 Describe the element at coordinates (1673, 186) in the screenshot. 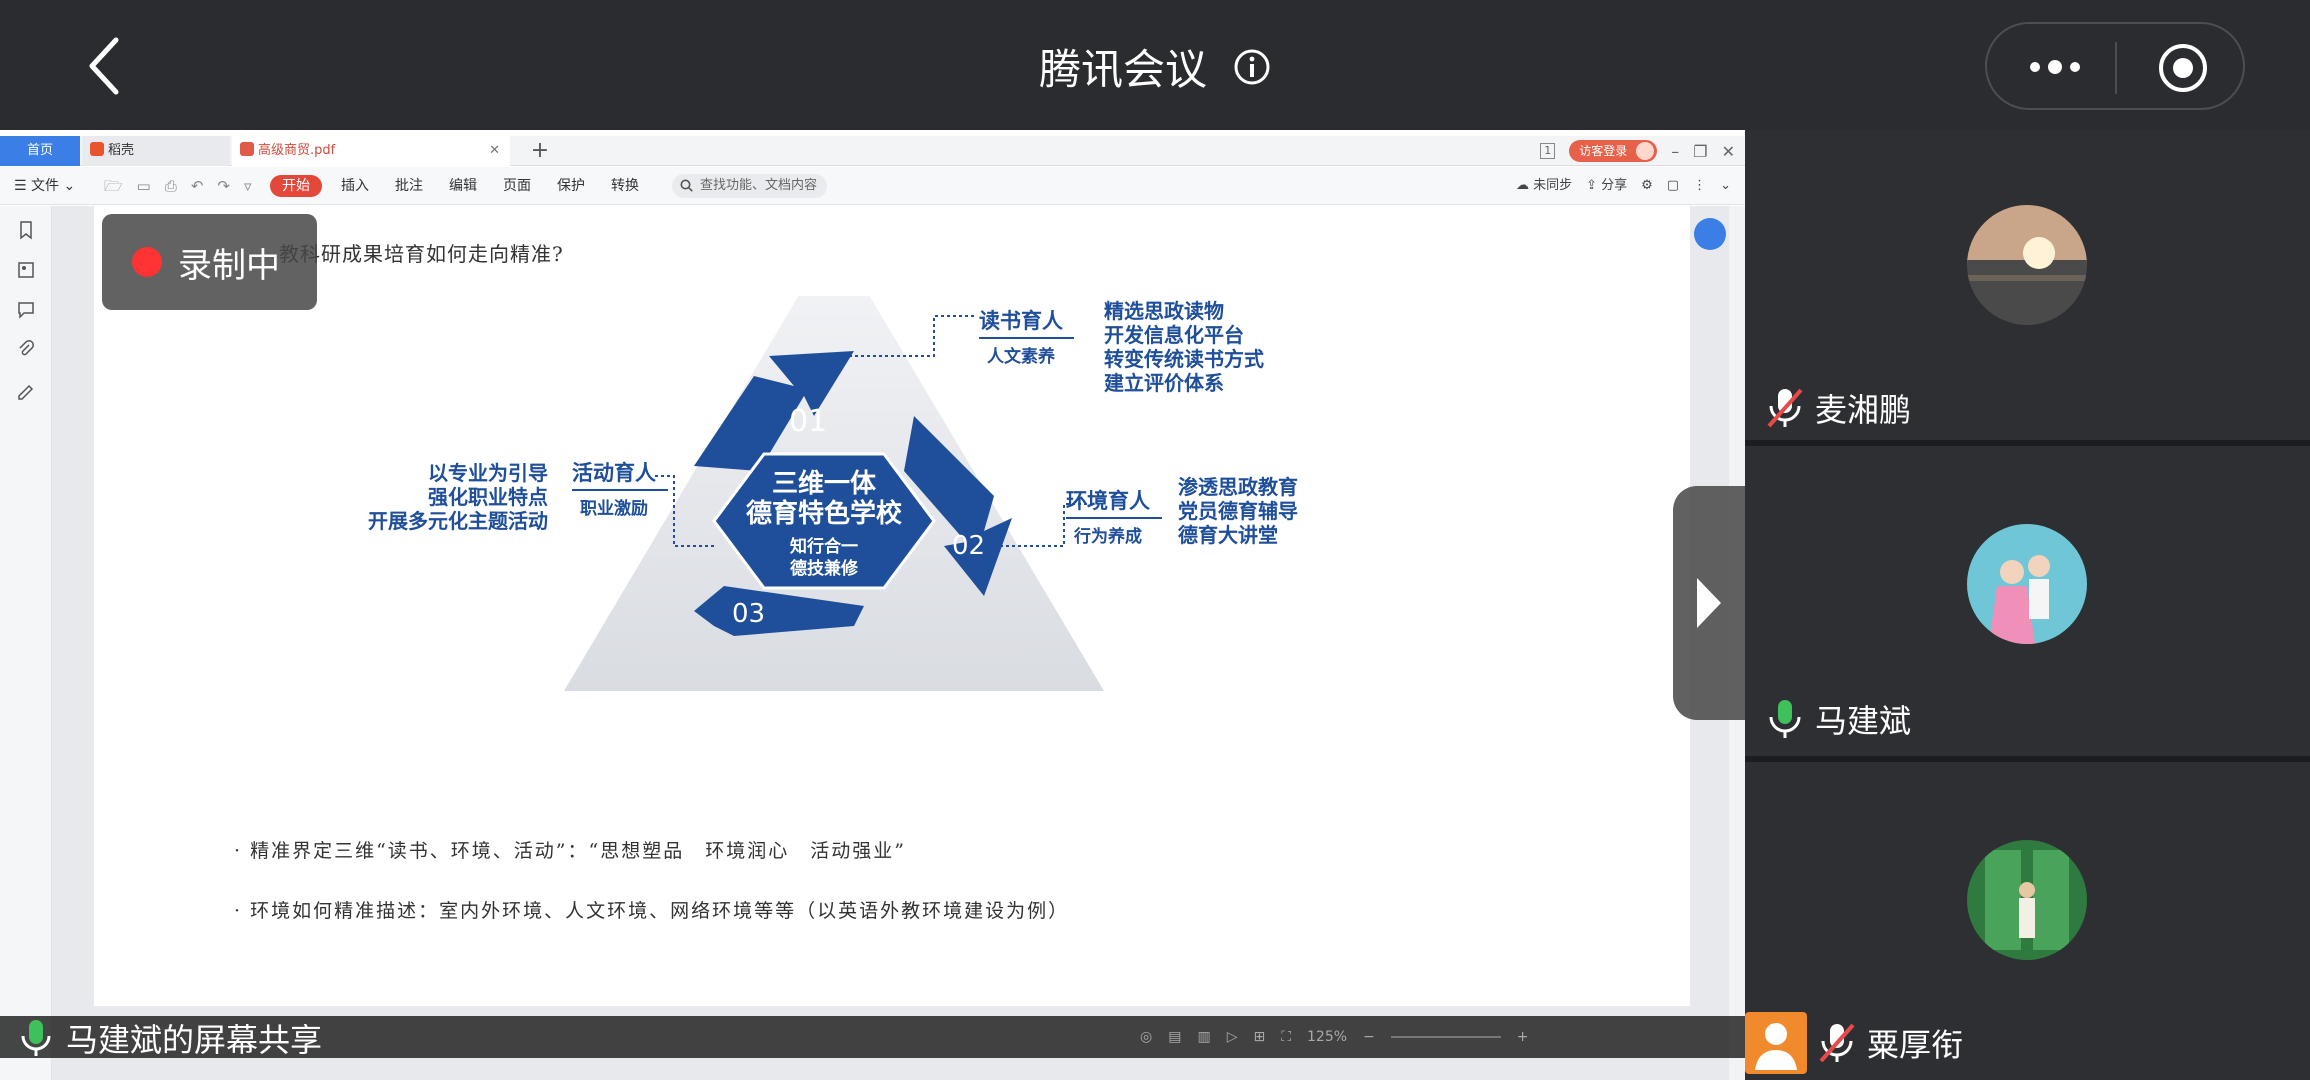

I see `comment-icon: ▢` at that location.